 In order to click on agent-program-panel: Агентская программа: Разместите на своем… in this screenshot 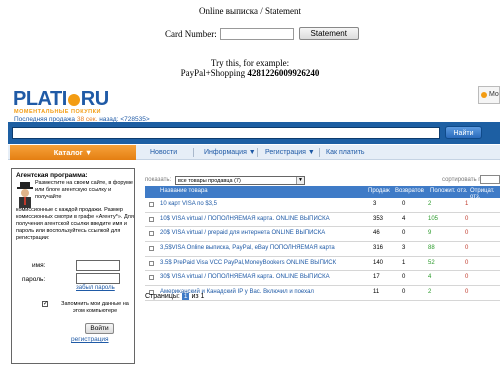, I will do `click(73, 266)`.